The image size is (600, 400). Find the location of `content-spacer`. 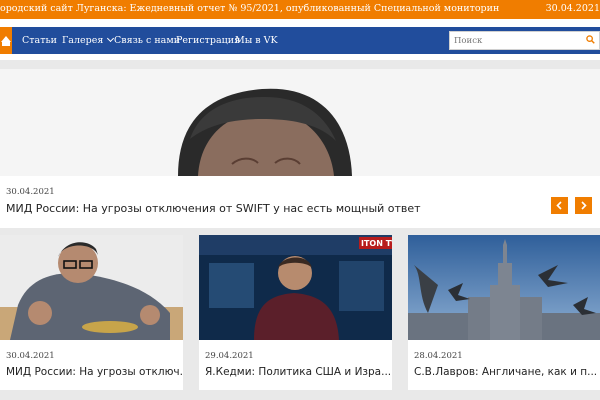

content-spacer is located at coordinates (300, 64).